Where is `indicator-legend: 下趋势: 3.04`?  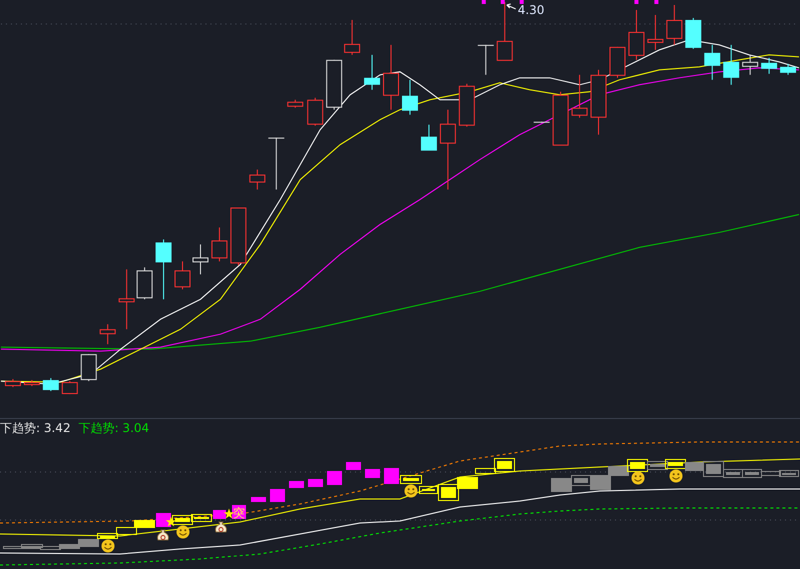 indicator-legend: 下趋势: 3.04 is located at coordinates (114, 428).